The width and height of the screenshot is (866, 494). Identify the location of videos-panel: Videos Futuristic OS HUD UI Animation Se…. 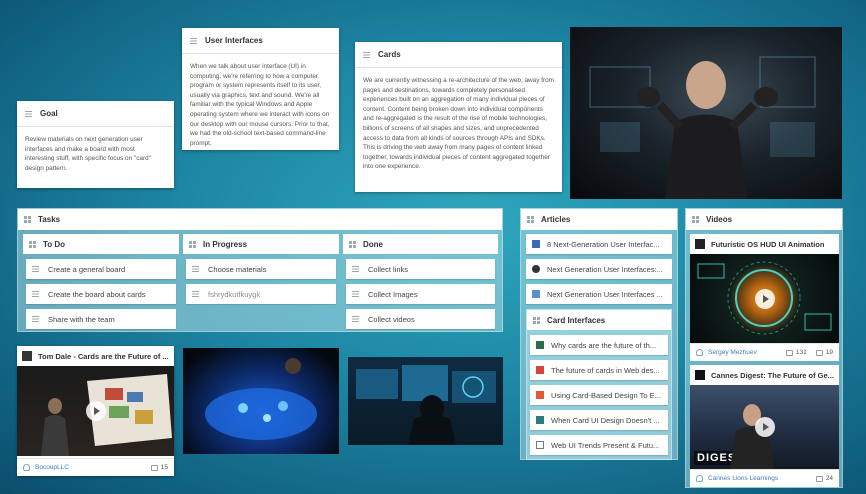
(764, 348).